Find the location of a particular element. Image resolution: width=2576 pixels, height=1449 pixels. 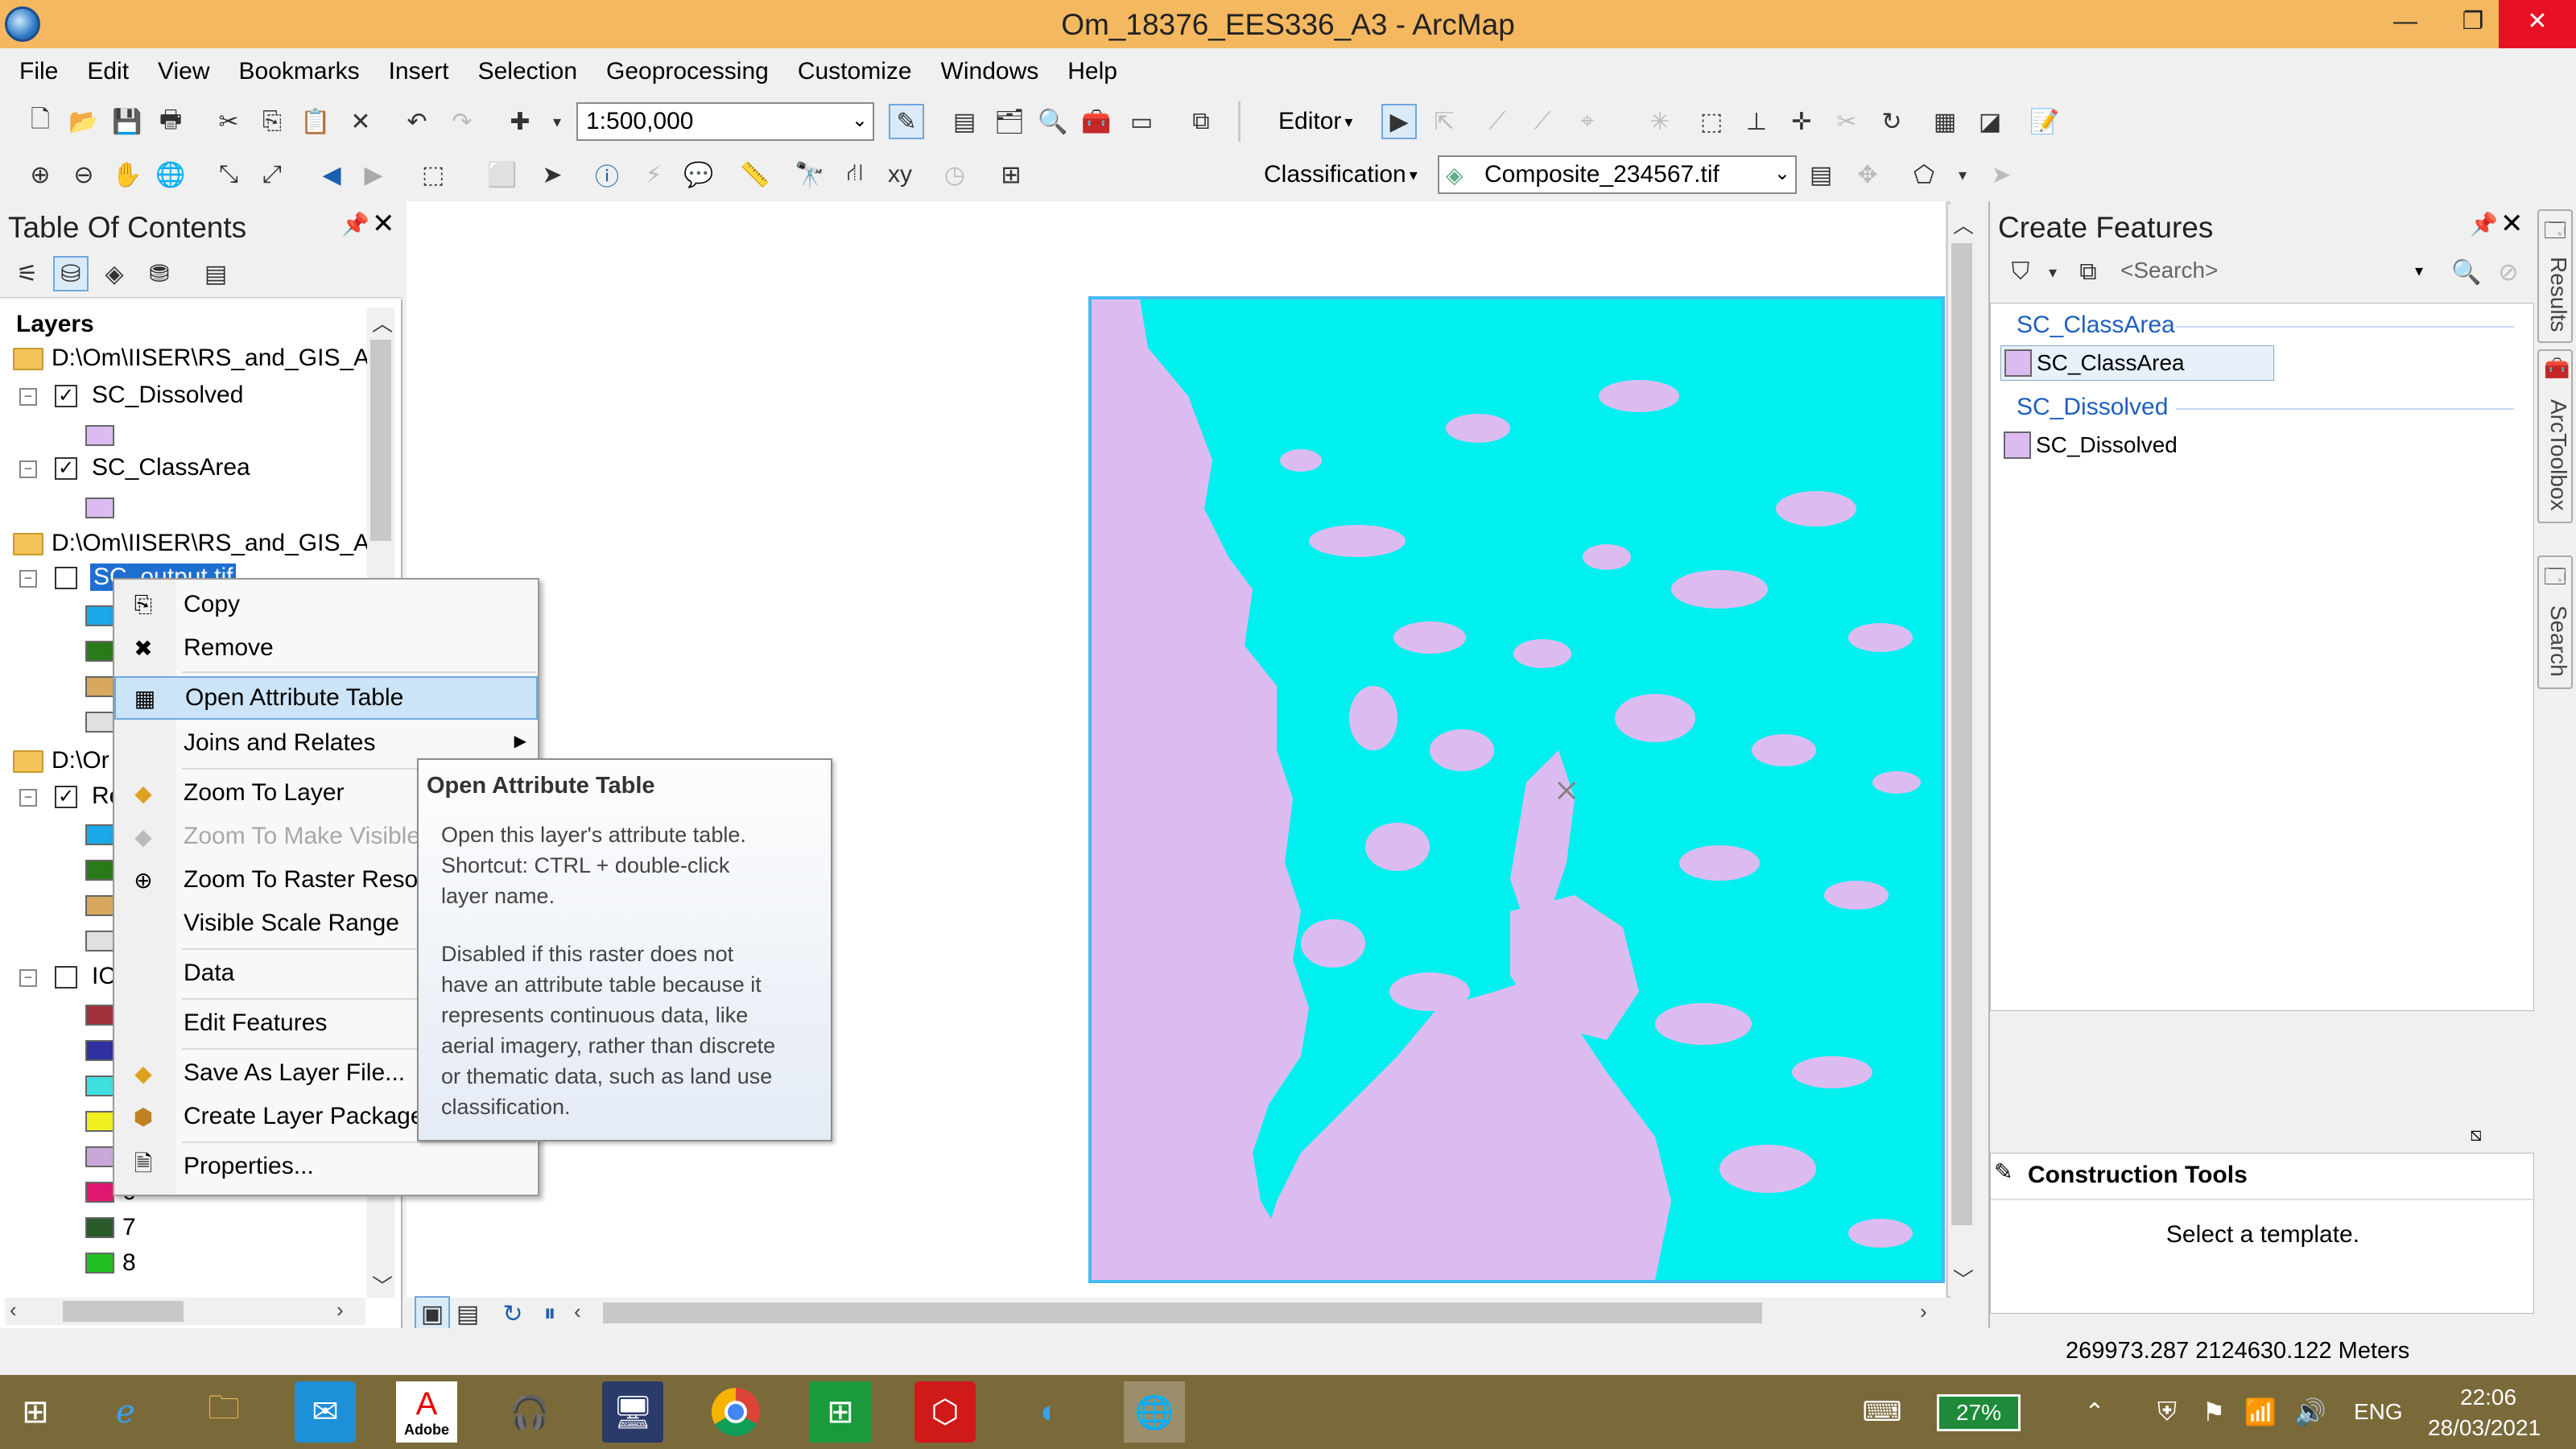

fixed-zoom-out-icon: ⤢ is located at coordinates (272, 174).